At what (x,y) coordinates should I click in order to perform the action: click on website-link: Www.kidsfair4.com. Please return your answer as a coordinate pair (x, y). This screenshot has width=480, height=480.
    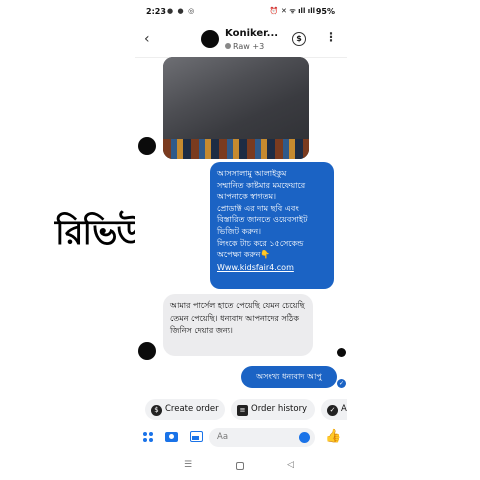
    Looking at the image, I should click on (272, 268).